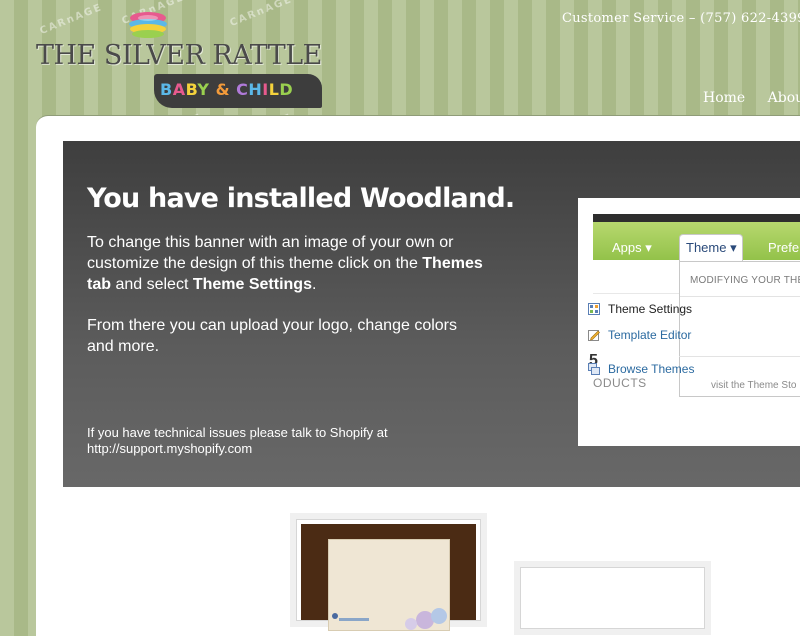  I want to click on product-image, so click(388, 577).